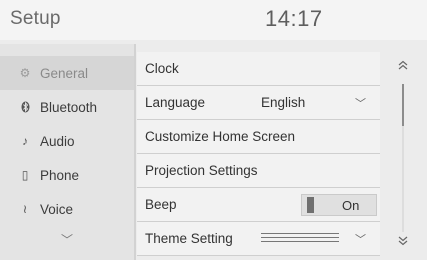 Image resolution: width=427 pixels, height=260 pixels. Describe the element at coordinates (57, 209) in the screenshot. I see `sidebar-item-label: Voice` at that location.